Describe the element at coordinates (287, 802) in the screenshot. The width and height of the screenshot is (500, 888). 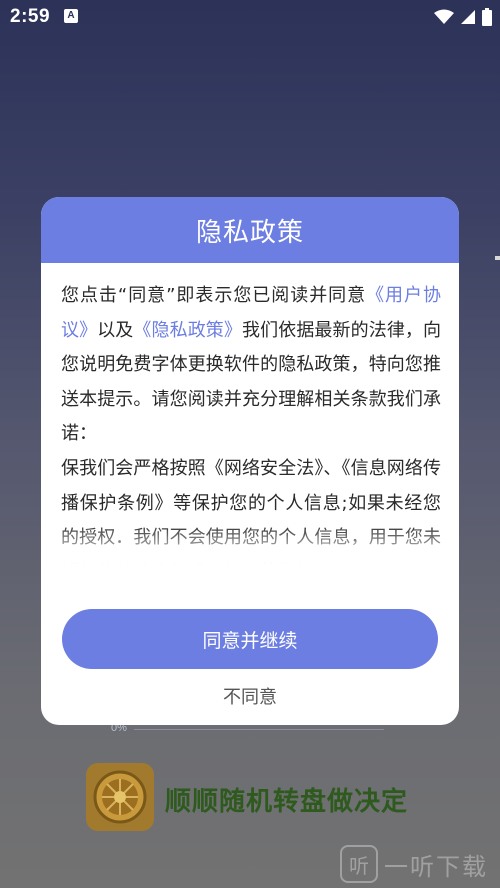
I see `background-app-title: 顺顺随机转盘做决定` at that location.